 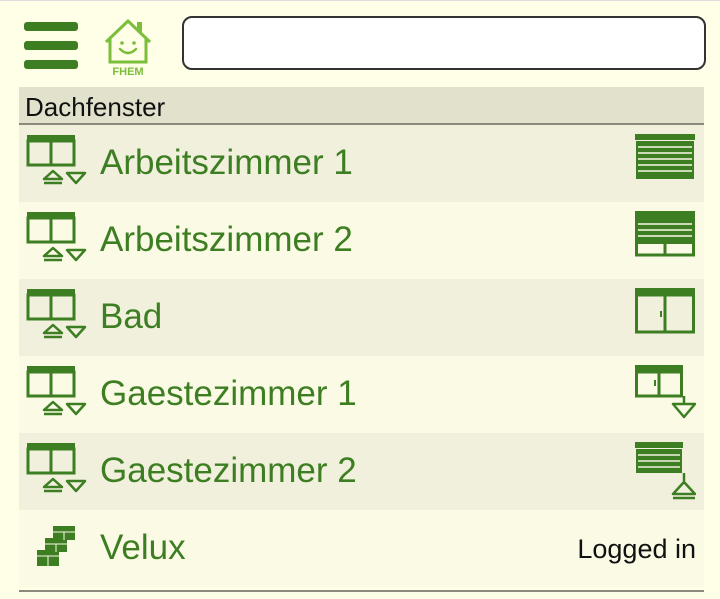 I want to click on fhem-logo: FHEM, so click(x=128, y=46).